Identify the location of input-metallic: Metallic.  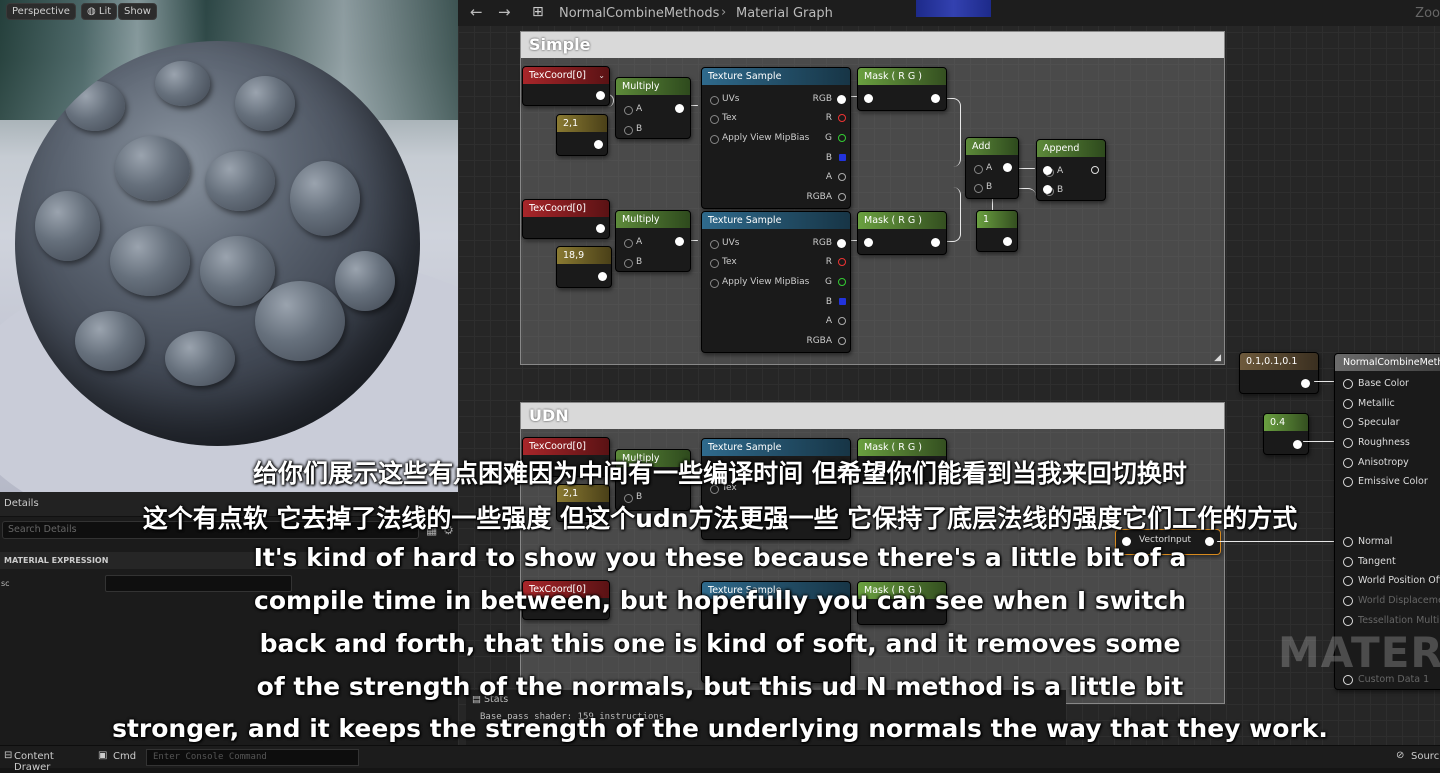
(1369, 403).